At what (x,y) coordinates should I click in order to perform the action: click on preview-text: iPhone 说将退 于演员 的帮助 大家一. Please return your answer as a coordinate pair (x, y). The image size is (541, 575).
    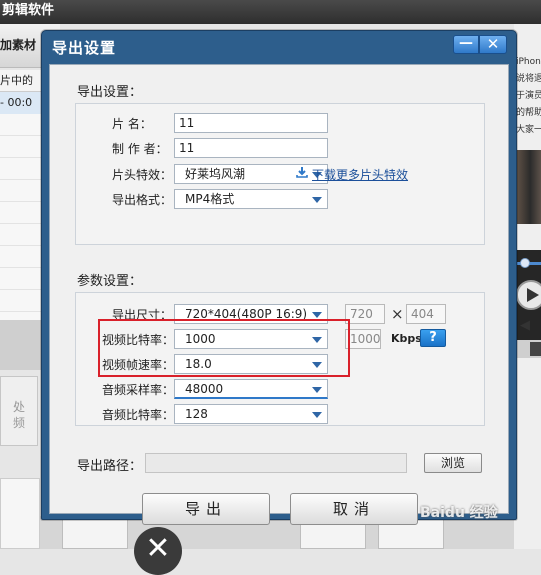
    Looking at the image, I should click on (528, 96).